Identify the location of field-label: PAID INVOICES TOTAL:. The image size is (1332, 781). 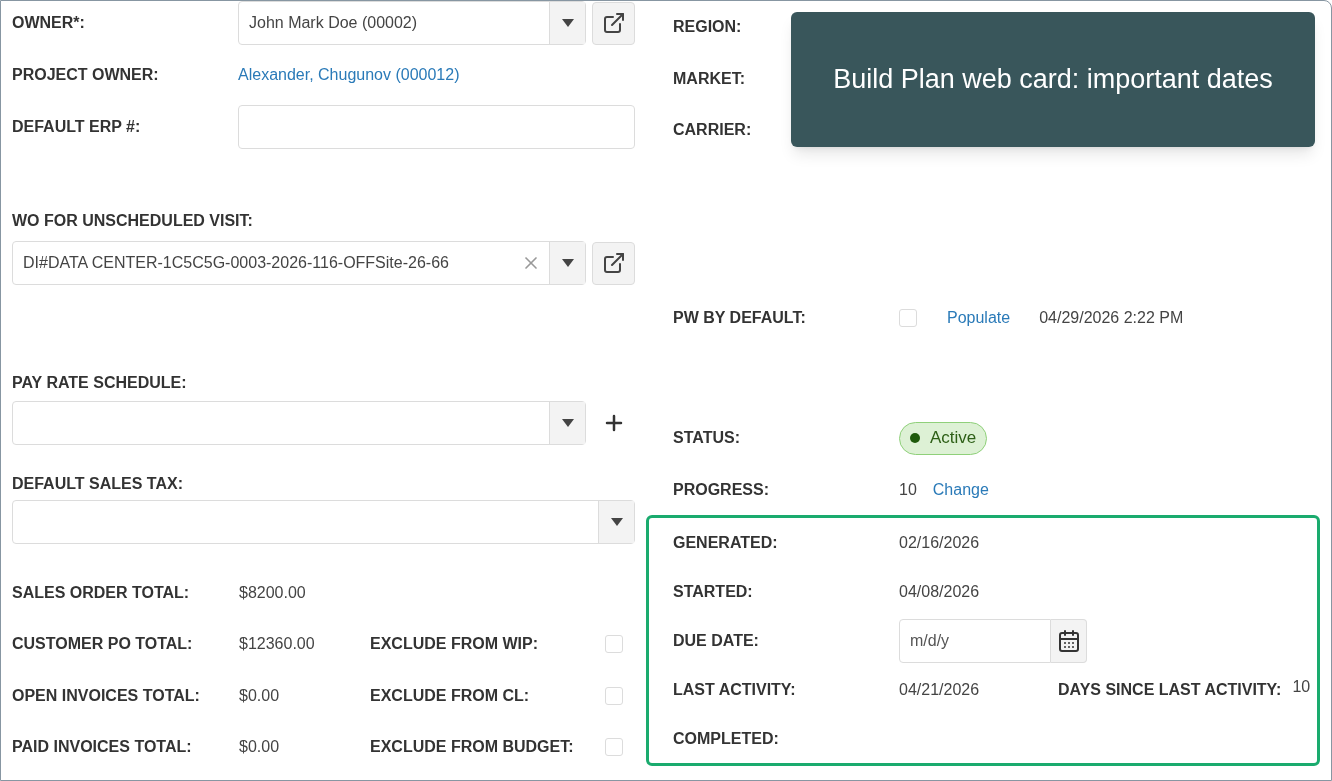
(102, 747).